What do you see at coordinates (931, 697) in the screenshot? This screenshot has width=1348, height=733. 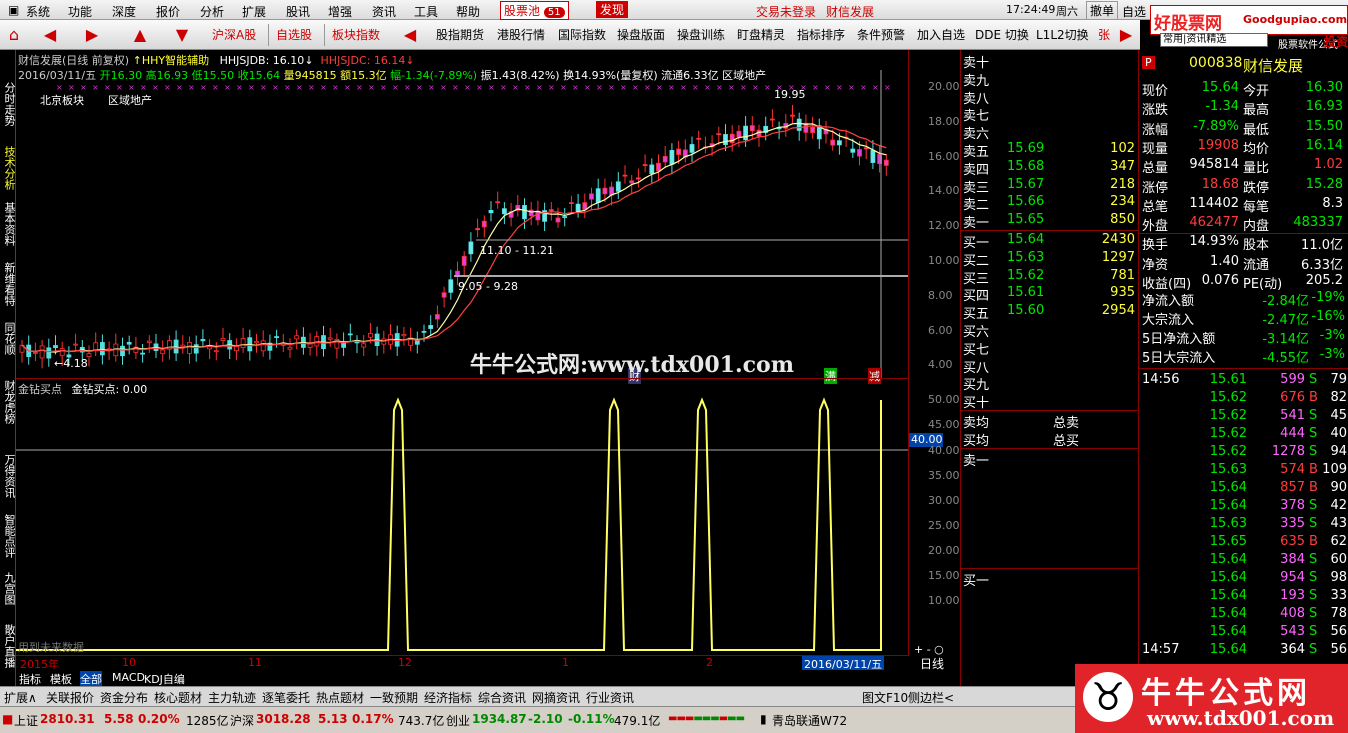 I see `sidebar-toggle: 侧边栏<` at bounding box center [931, 697].